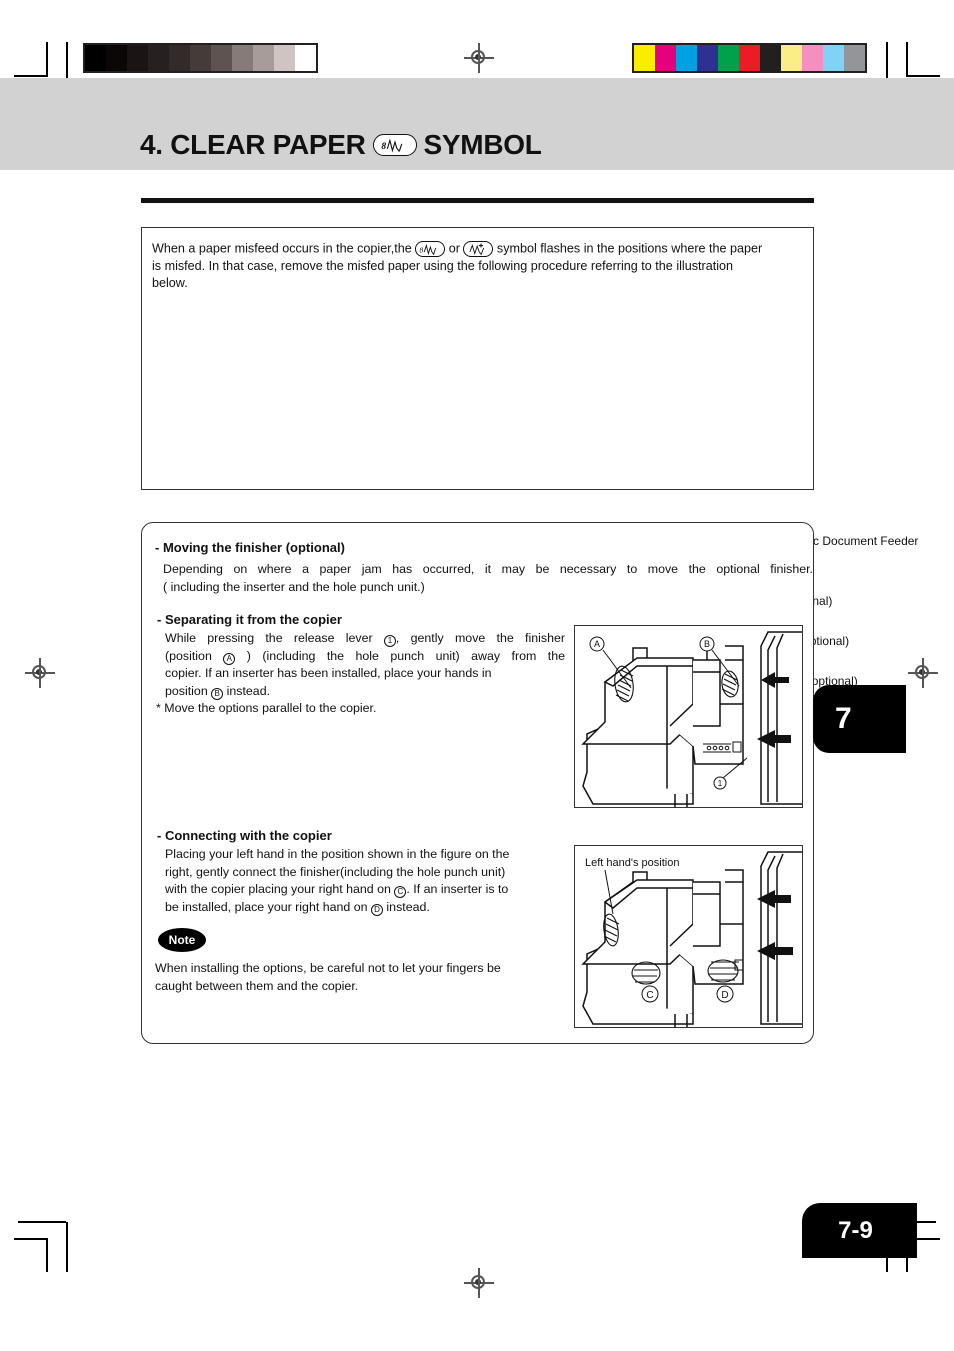 Image resolution: width=954 pixels, height=1351 pixels. What do you see at coordinates (67, 1247) in the screenshot?
I see `crop-mark-bl2-v` at bounding box center [67, 1247].